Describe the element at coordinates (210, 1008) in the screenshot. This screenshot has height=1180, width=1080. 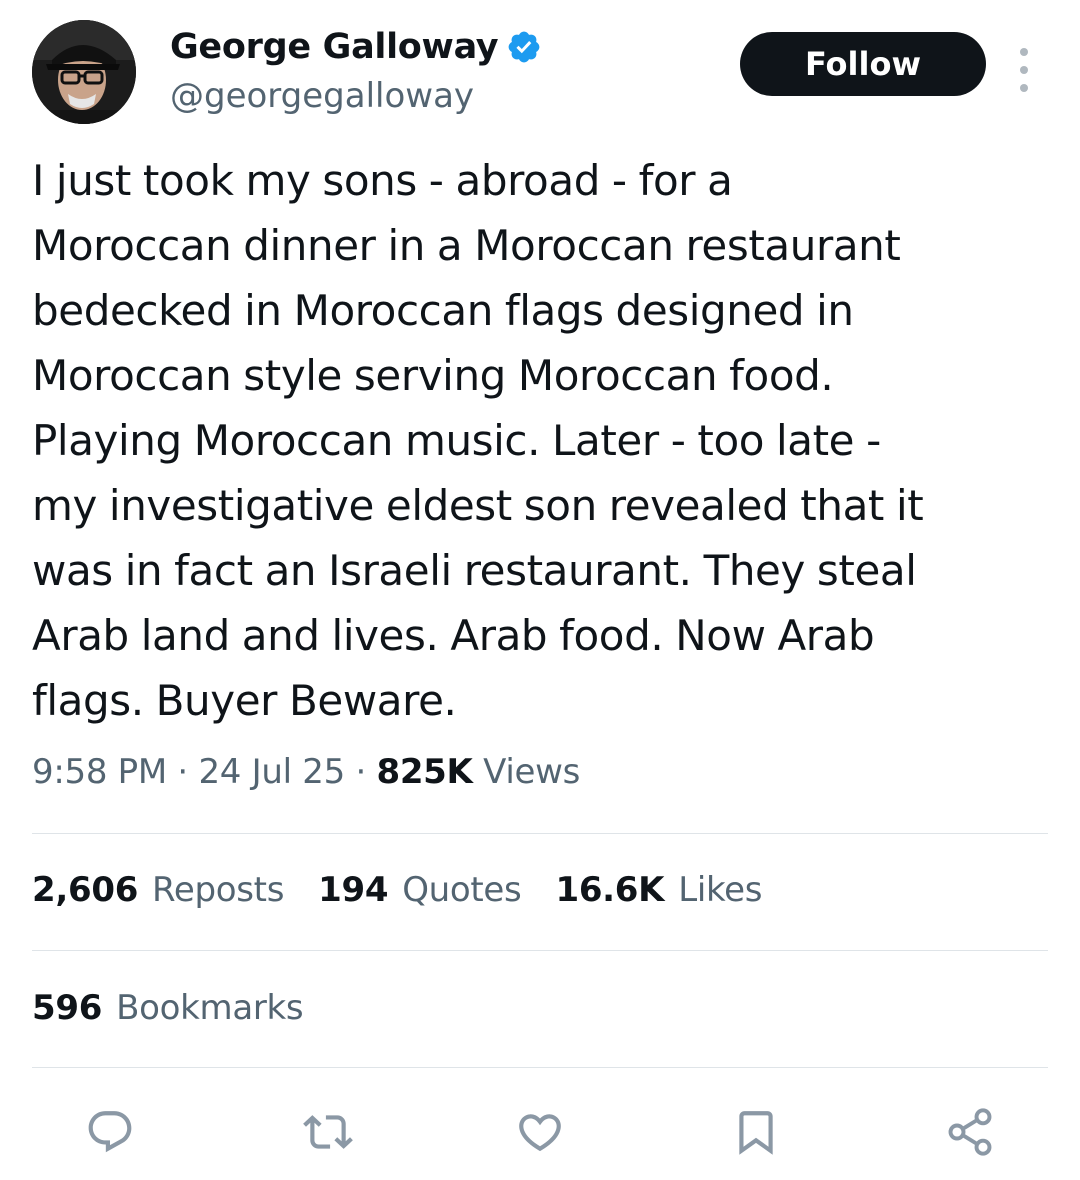
I see `bookmarks-label: Bookmarks` at that location.